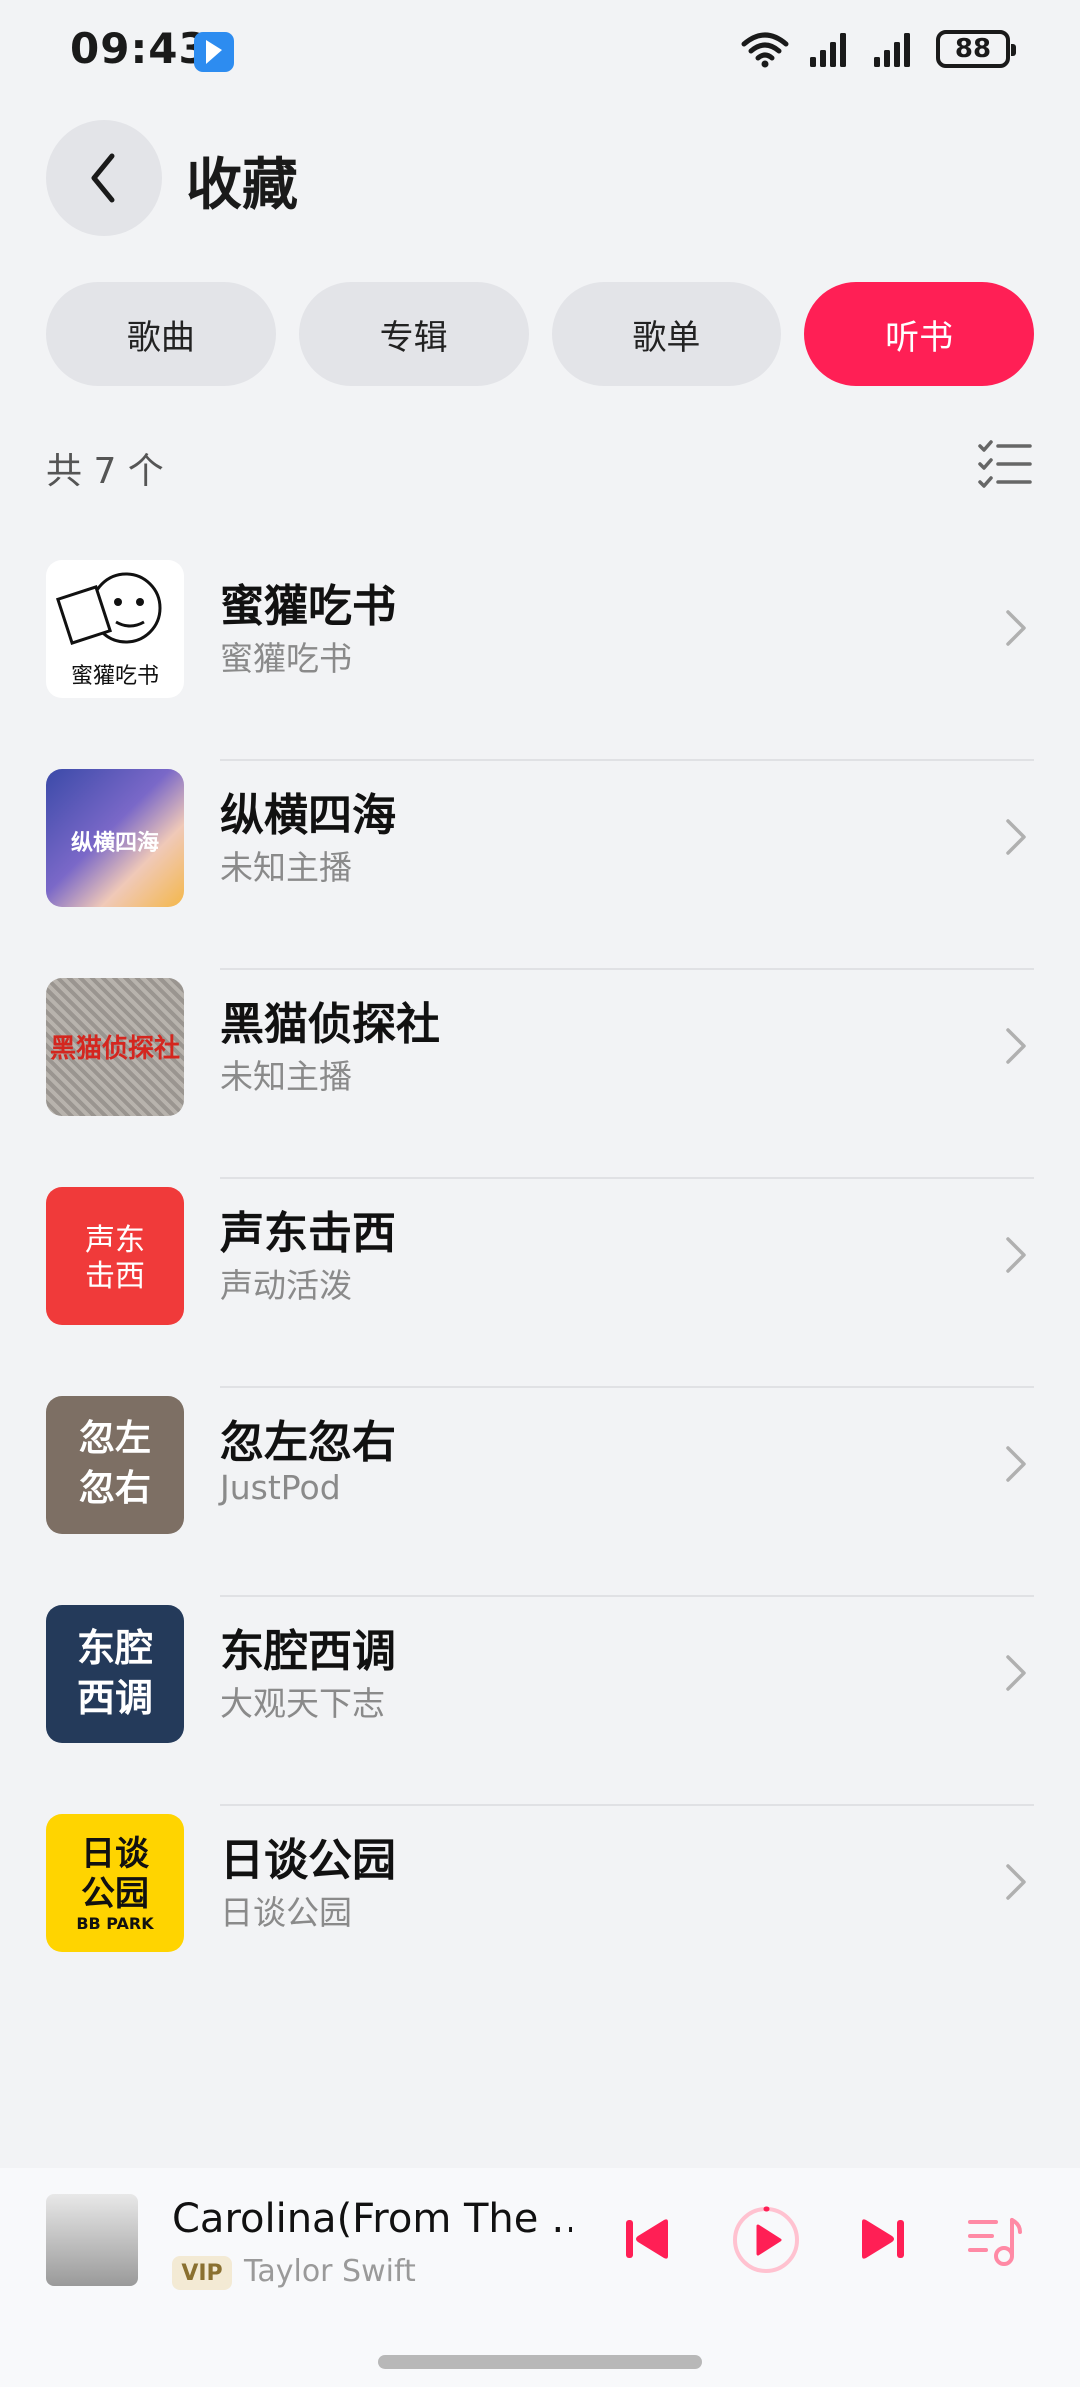 This screenshot has width=1080, height=2387. Describe the element at coordinates (308, 815) in the screenshot. I see `item-title: 纵横四海` at that location.